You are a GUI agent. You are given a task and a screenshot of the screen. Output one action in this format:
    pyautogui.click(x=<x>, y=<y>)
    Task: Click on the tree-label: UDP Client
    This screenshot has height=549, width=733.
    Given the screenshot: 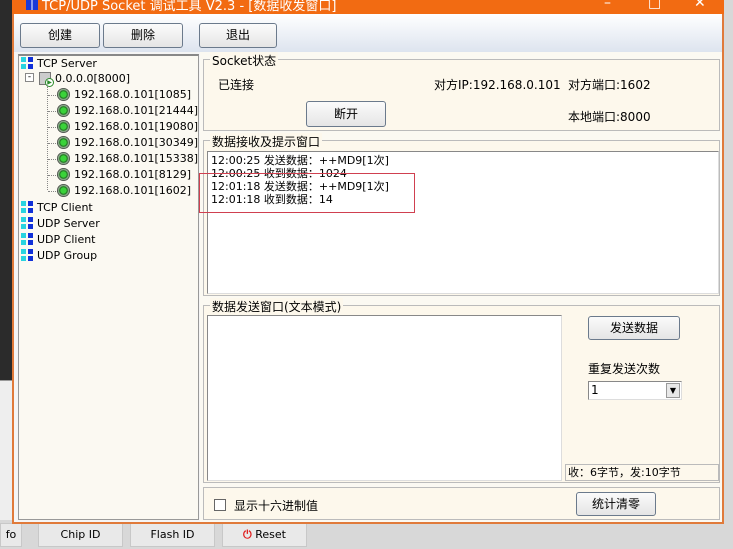 What is the action you would take?
    pyautogui.click(x=66, y=239)
    